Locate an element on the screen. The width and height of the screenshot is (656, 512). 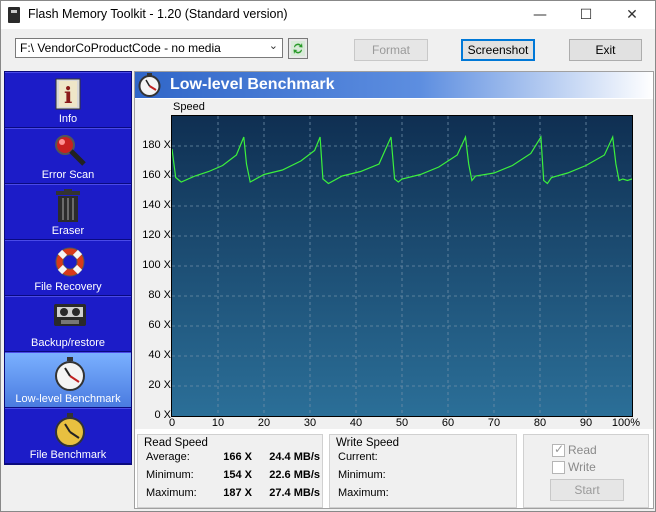
x-tick-label: 70 is located at coordinates (494, 423).